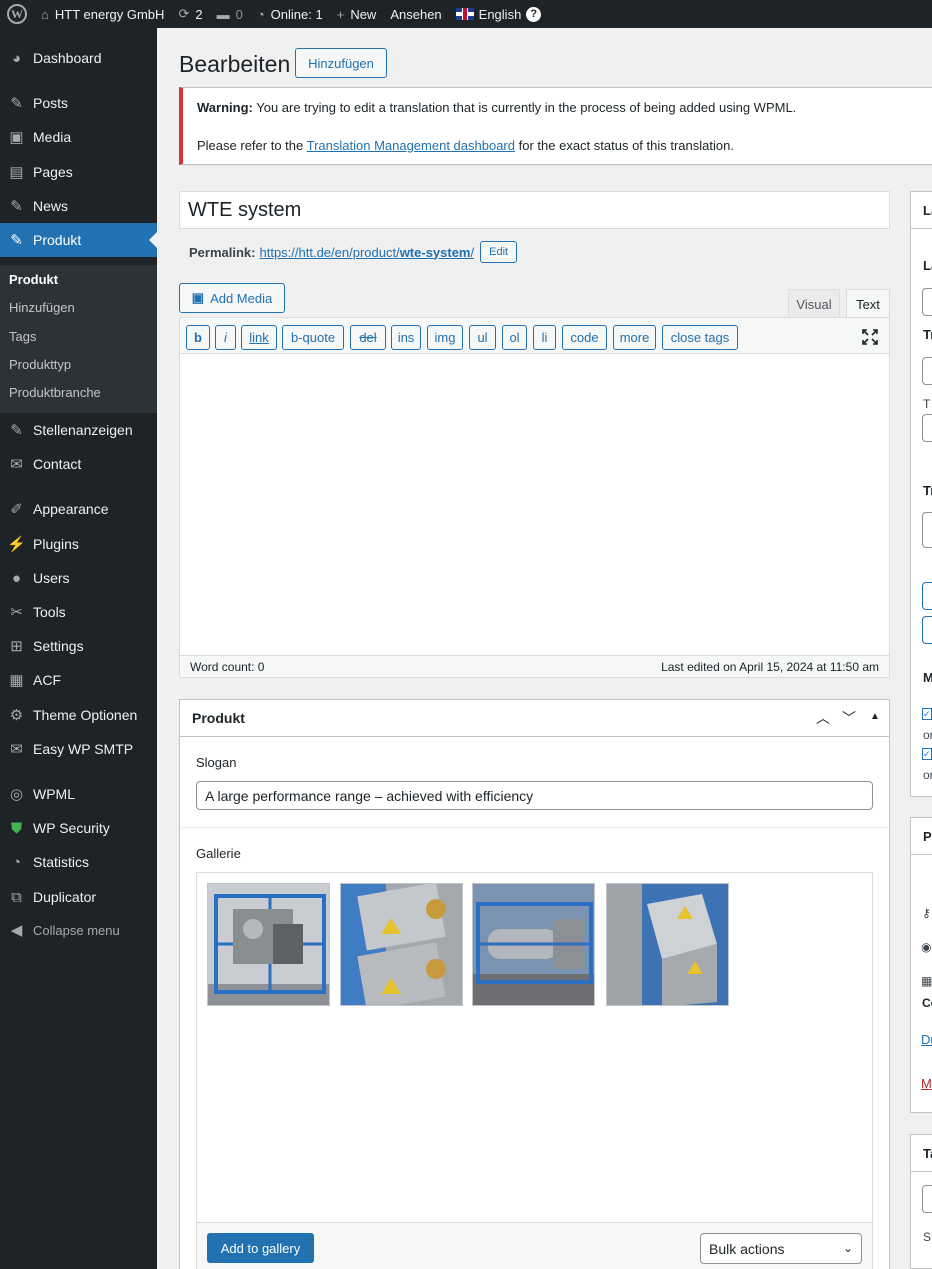  I want to click on move-to-trash-link: M, so click(926, 1083).